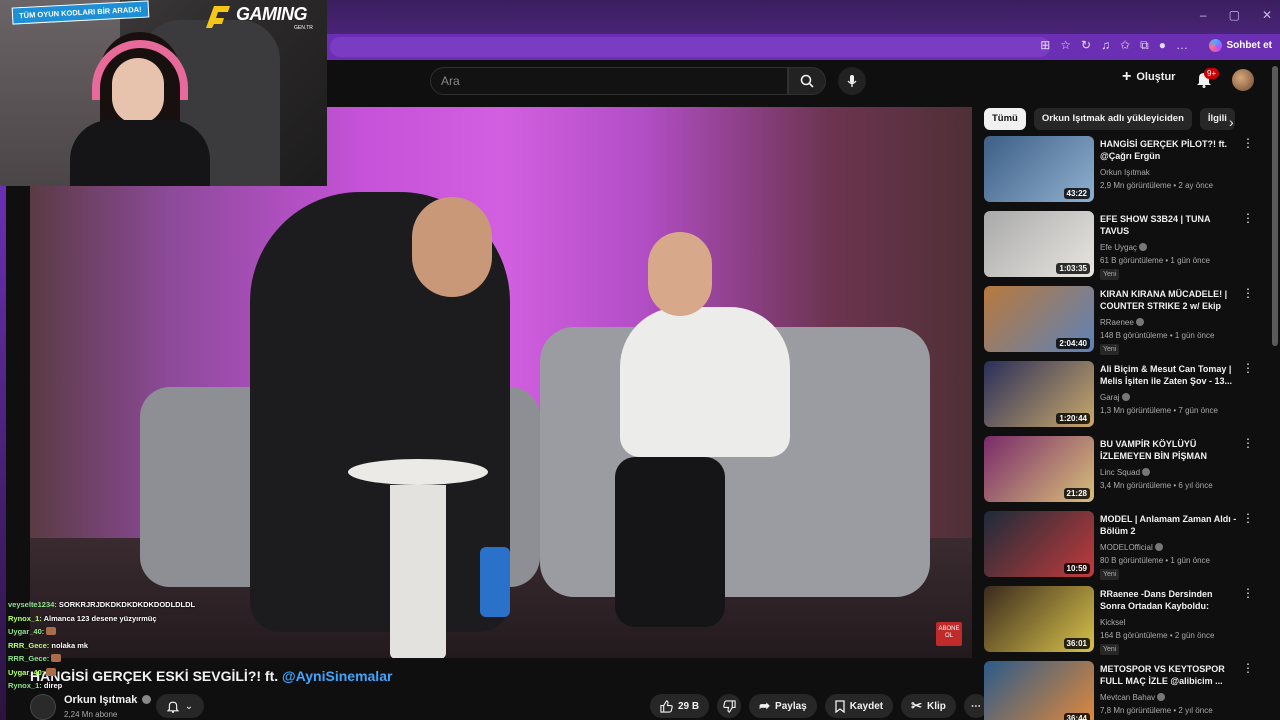  What do you see at coordinates (180, 706) in the screenshot?
I see `subscription-bell-button: ⌄` at bounding box center [180, 706].